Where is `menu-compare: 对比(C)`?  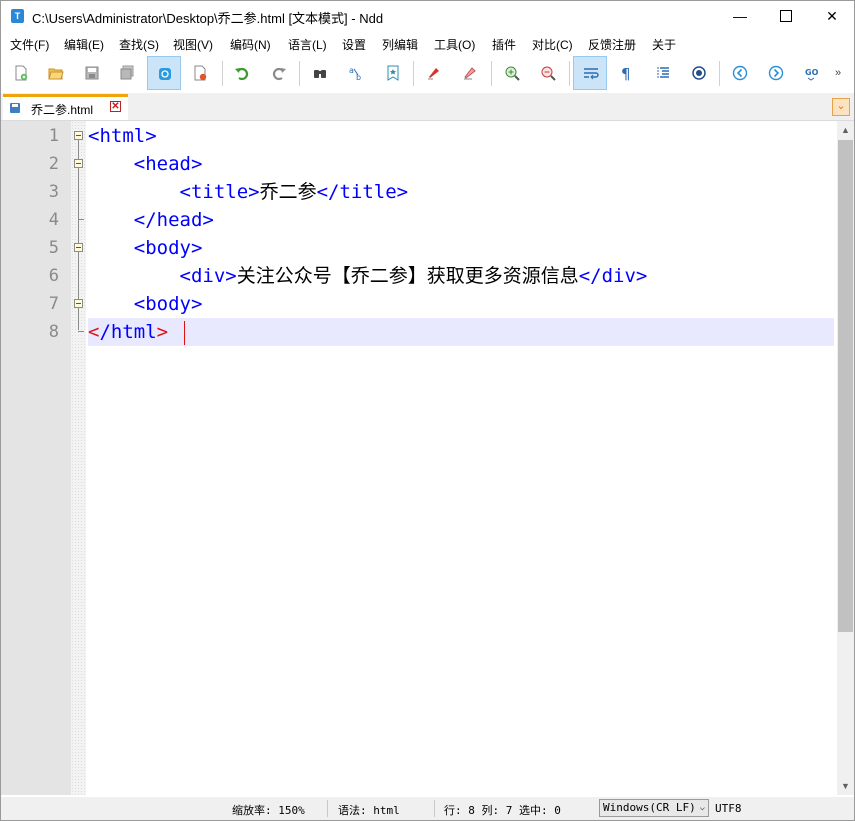
menu-compare: 对比(C) is located at coordinates (552, 44).